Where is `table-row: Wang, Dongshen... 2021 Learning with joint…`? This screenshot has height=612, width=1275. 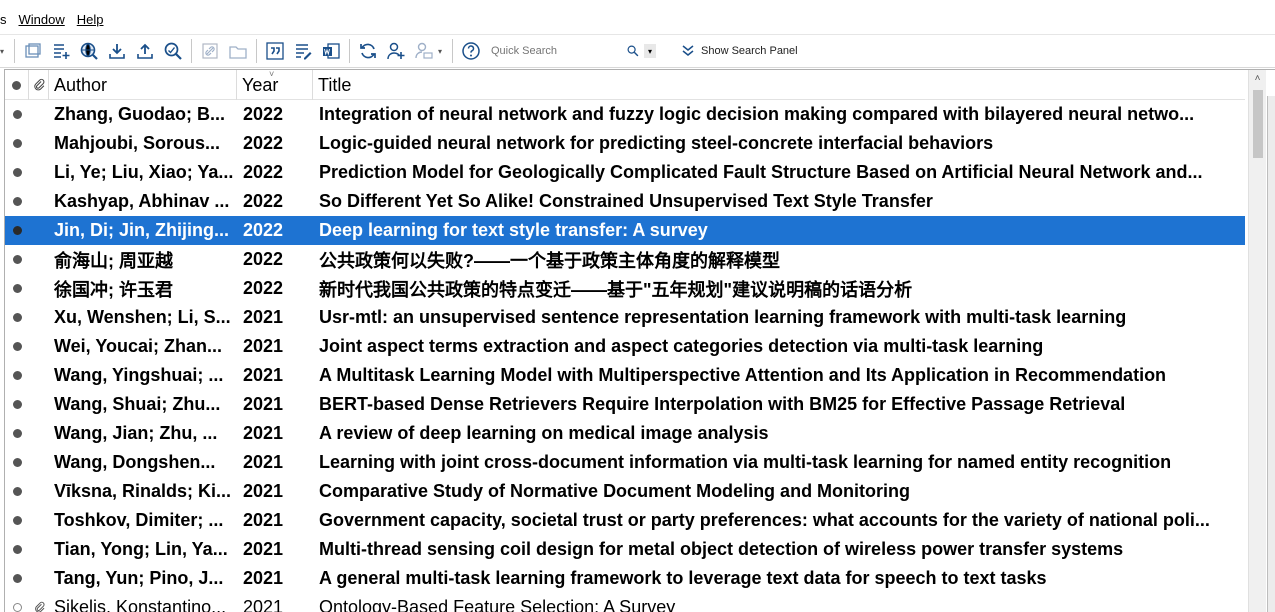
table-row: Wang, Dongshen... 2021 Learning with joint… is located at coordinates (625, 462).